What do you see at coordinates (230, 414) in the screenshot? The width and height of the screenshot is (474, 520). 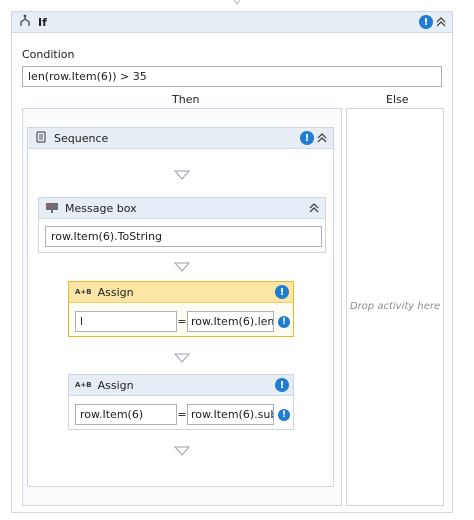 I see `assign-value-input: row.Item(6).sub` at bounding box center [230, 414].